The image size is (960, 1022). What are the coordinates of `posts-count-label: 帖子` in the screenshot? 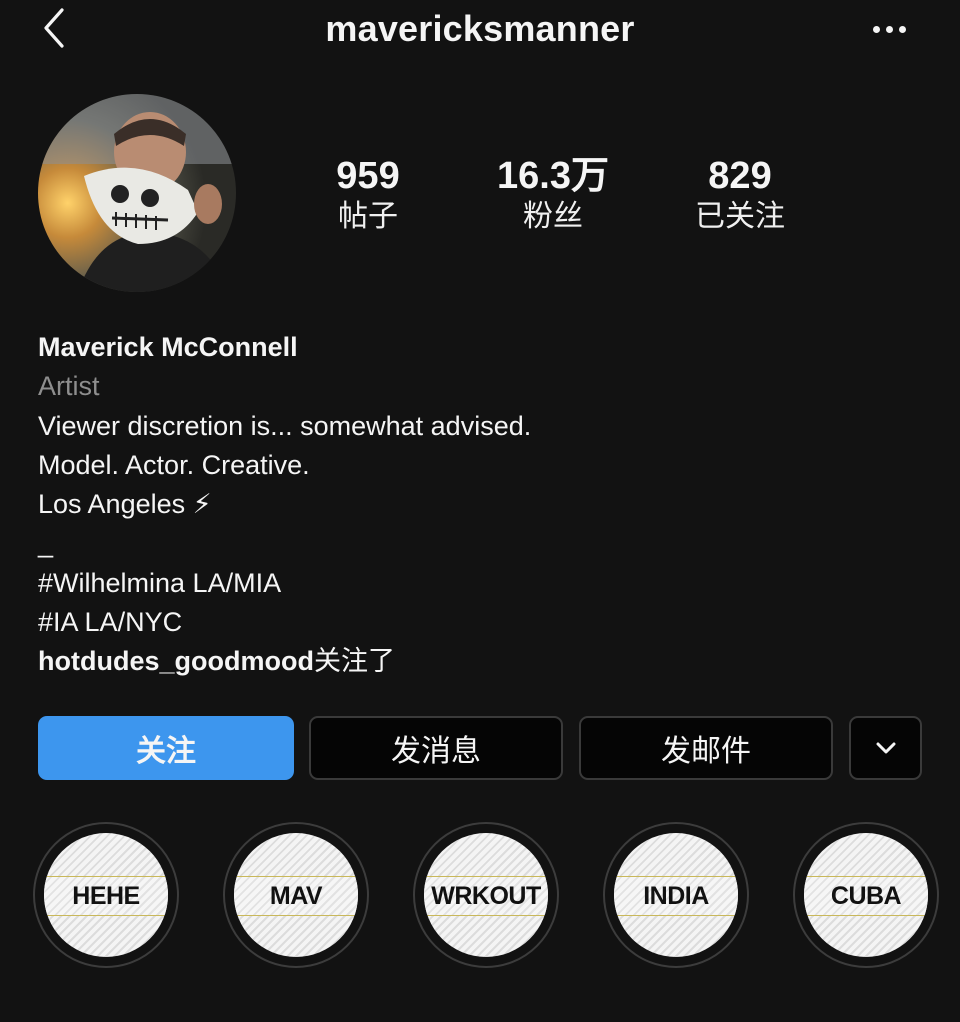 It's located at (368, 216).